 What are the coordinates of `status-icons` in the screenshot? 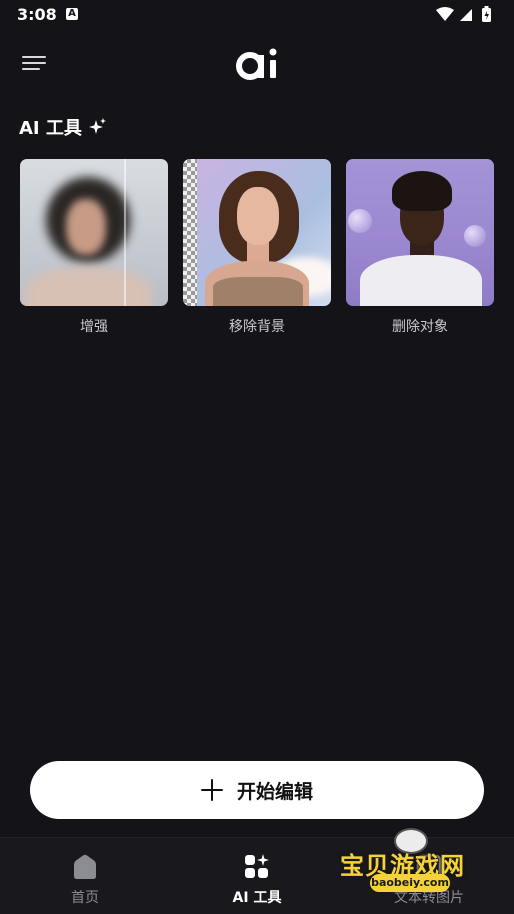 It's located at (466, 14).